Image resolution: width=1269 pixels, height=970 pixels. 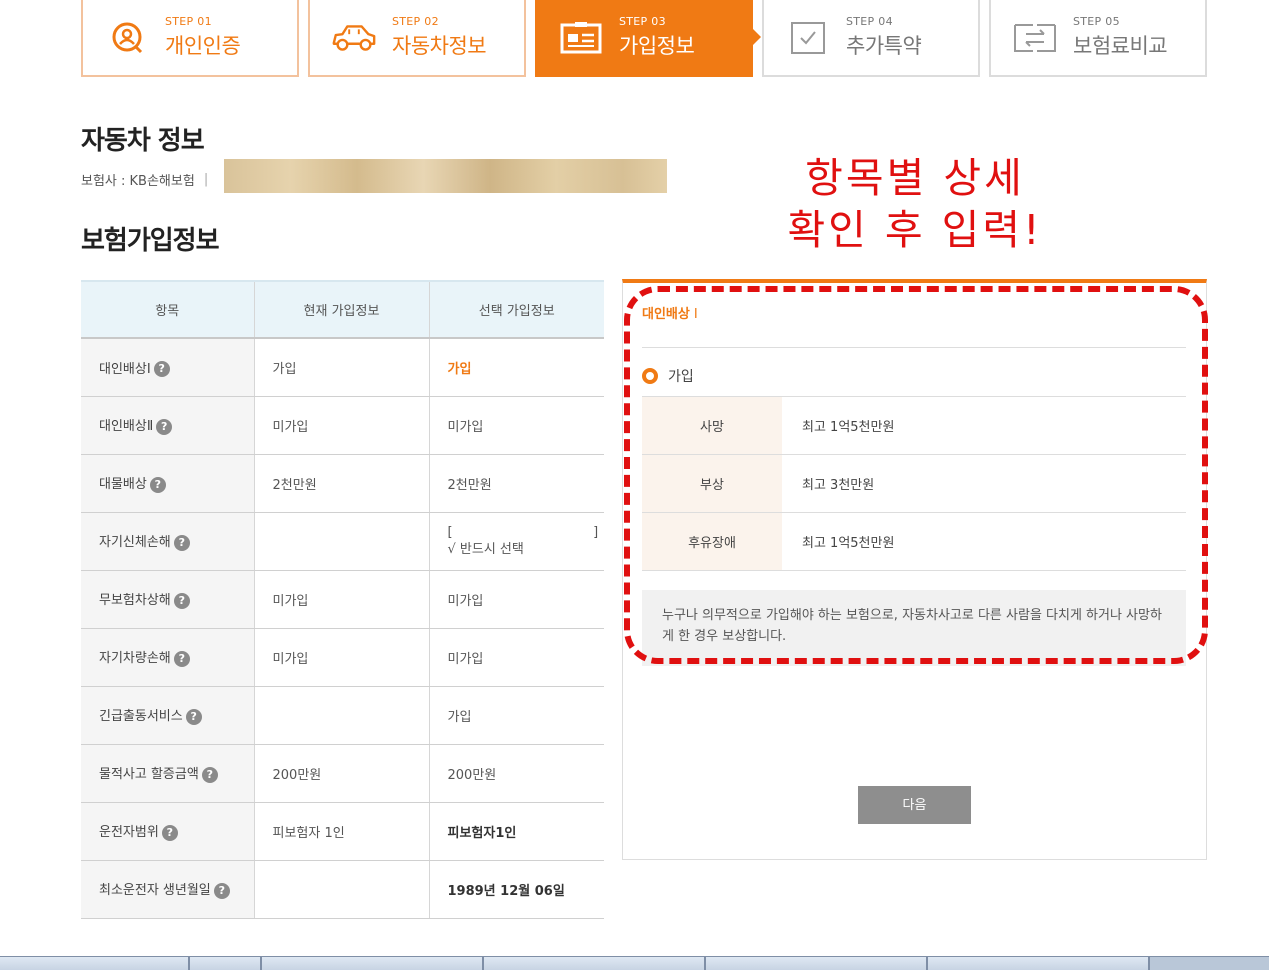 I want to click on coverage-option: 가입, so click(x=914, y=366).